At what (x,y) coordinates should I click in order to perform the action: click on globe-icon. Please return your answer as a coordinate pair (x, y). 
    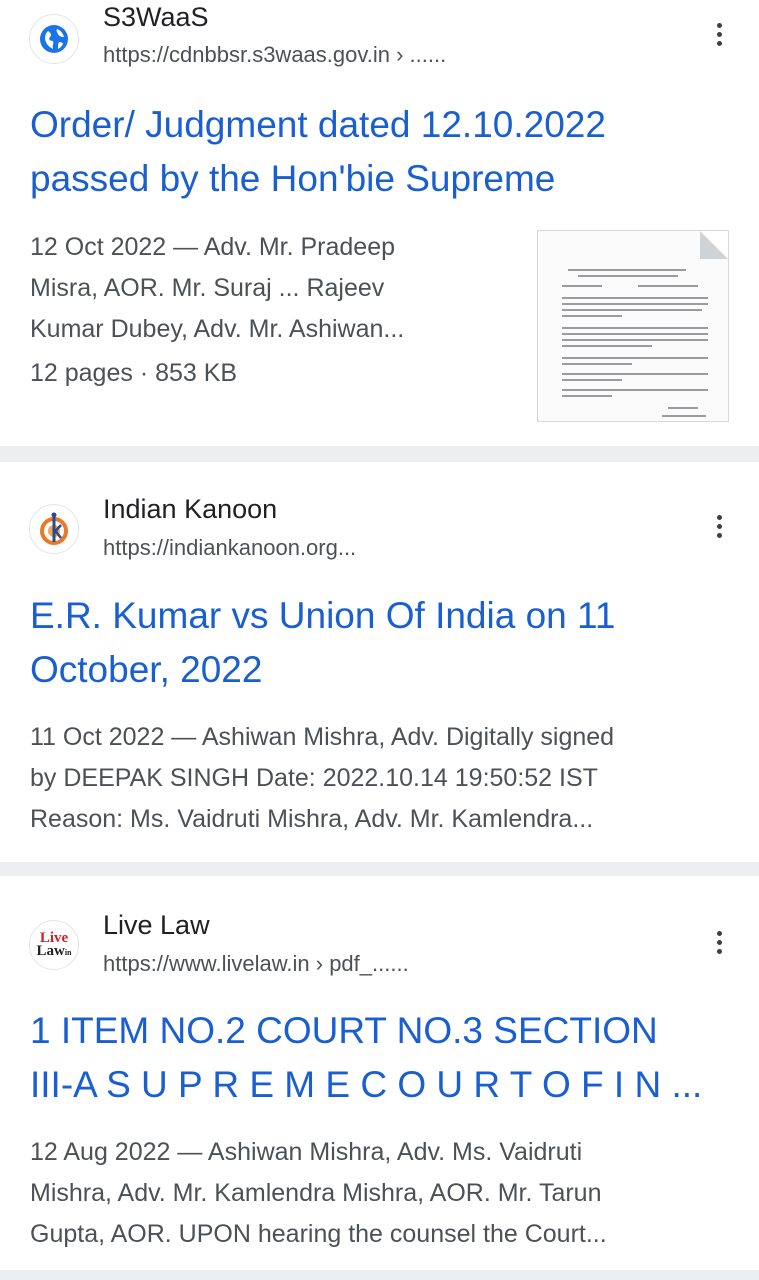
    Looking at the image, I should click on (54, 39).